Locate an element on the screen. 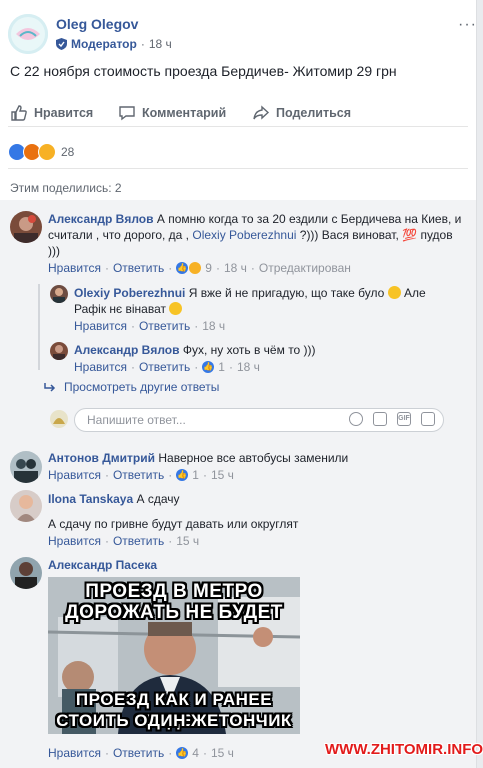 This screenshot has width=483, height=768. reply-input-box: GIF is located at coordinates (259, 420).